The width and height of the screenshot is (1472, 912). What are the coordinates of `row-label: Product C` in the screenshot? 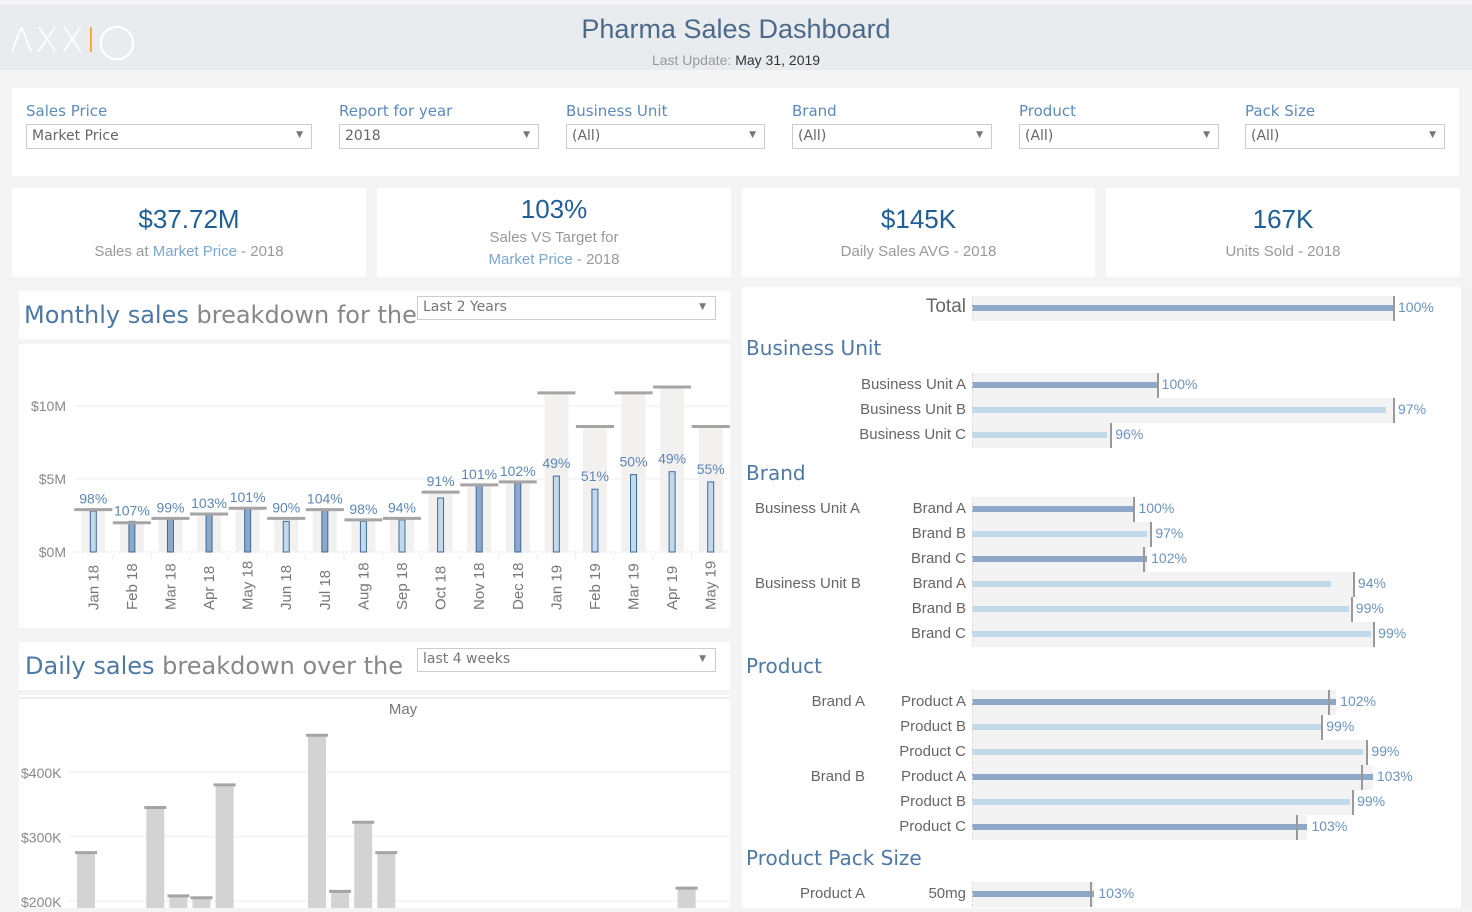 It's located at (932, 826).